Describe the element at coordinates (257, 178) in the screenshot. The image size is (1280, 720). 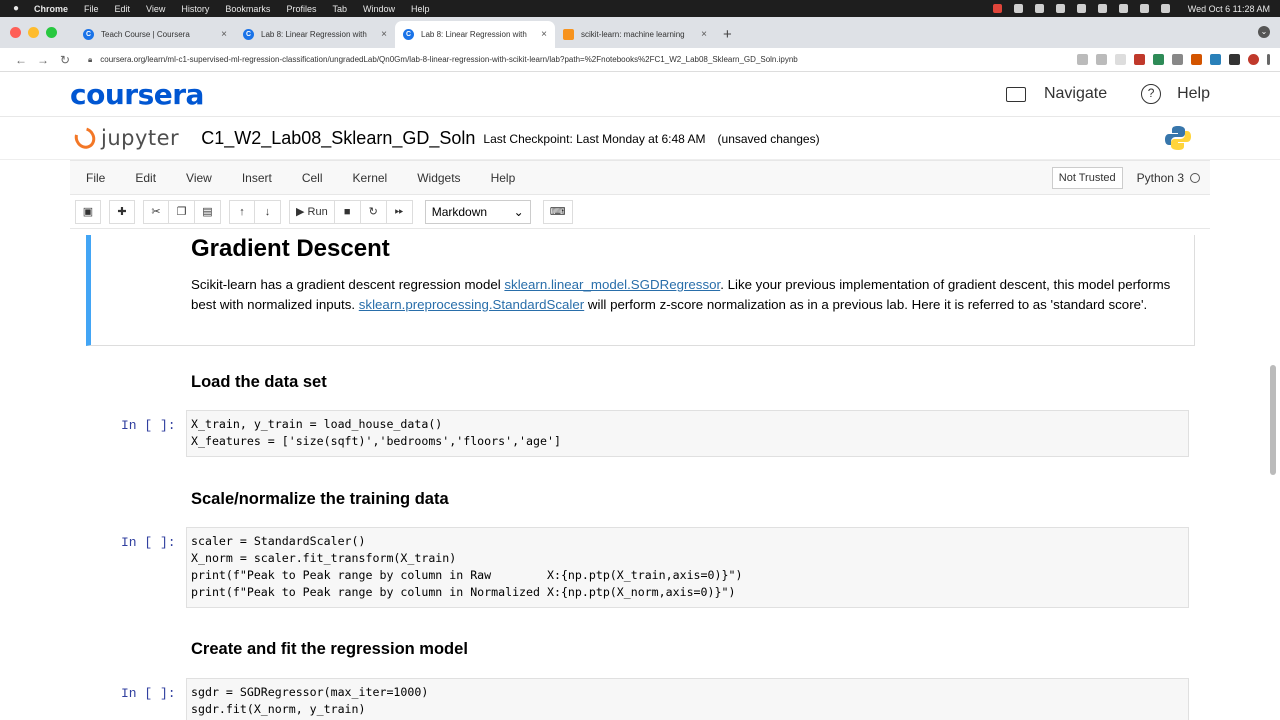
I see `jmenu-insert: Insert` at that location.